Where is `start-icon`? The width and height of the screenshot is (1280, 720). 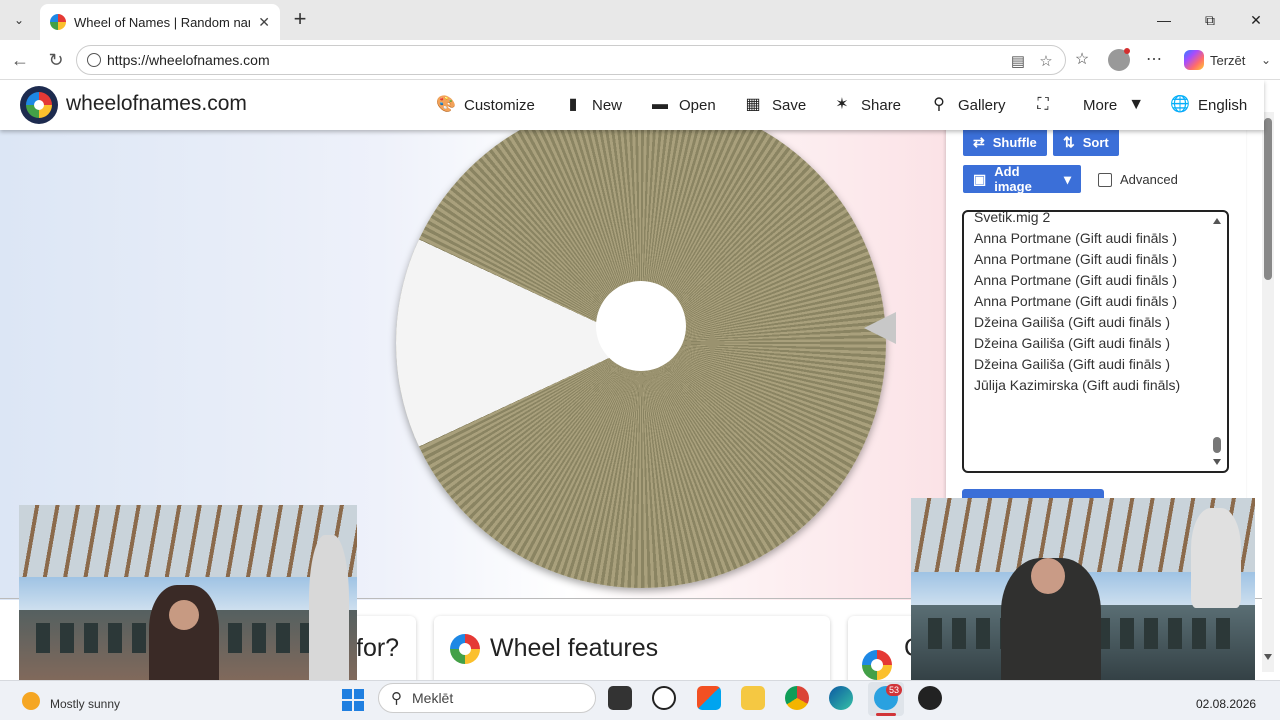 start-icon is located at coordinates (353, 700).